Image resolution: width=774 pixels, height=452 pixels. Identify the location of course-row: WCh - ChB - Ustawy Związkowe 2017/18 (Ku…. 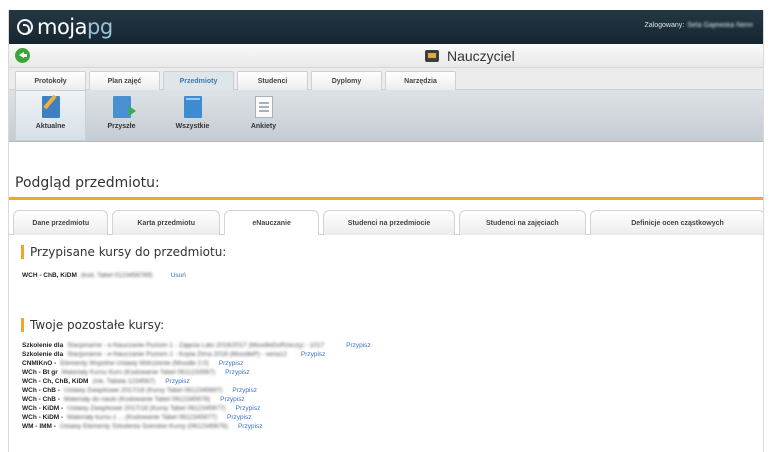
(139, 390).